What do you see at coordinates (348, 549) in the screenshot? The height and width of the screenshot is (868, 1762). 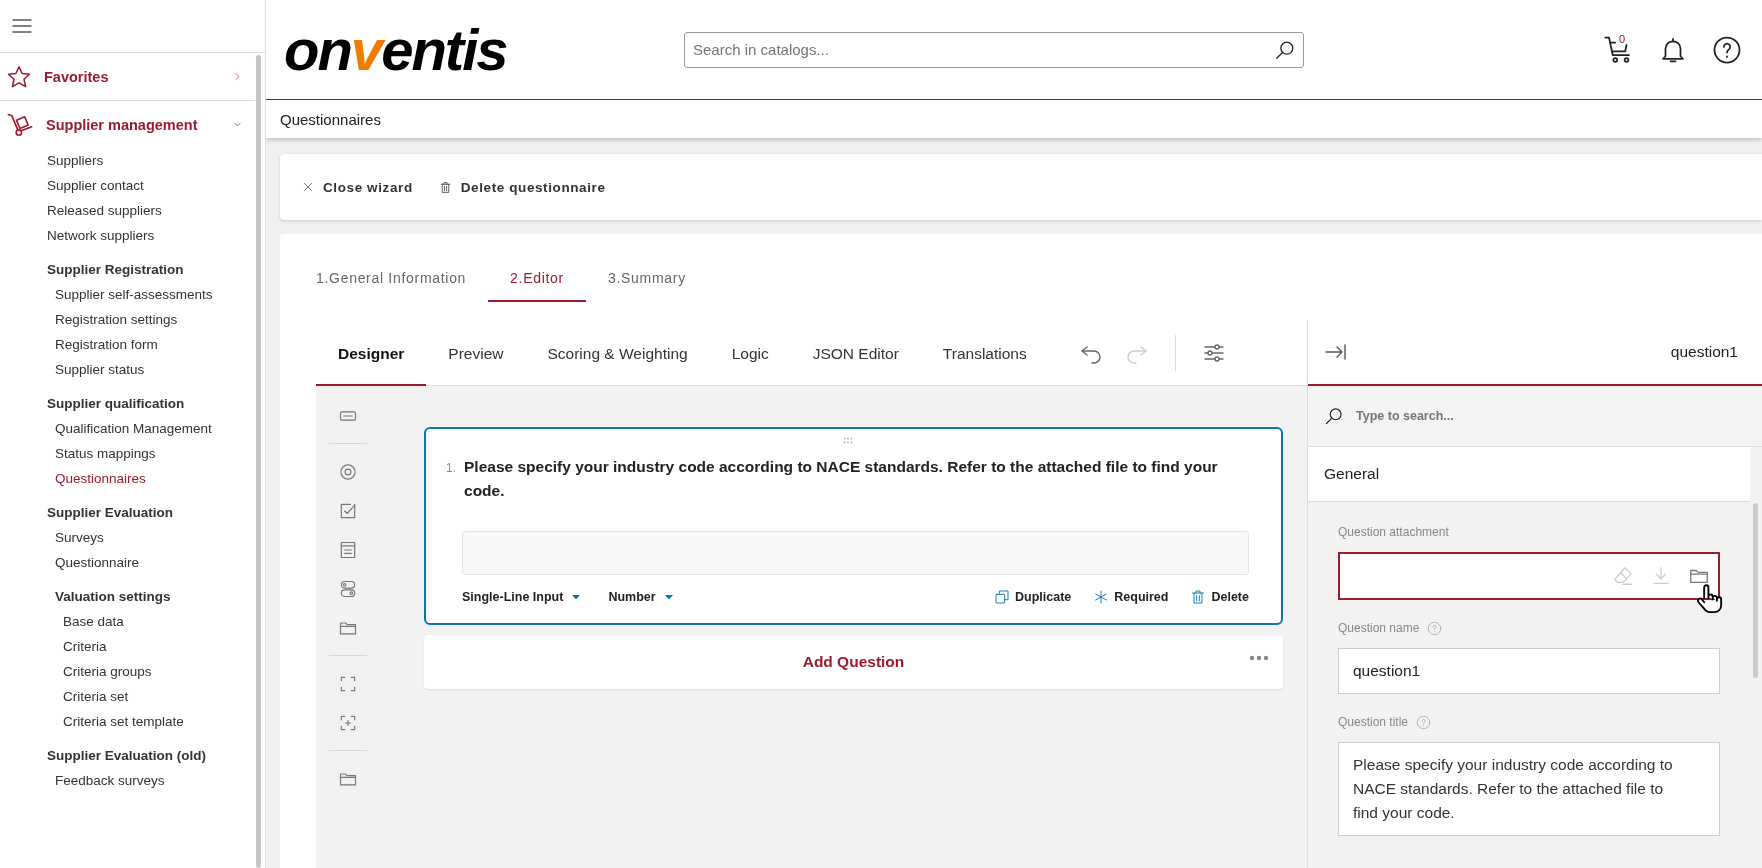 I see `list-box-icon` at bounding box center [348, 549].